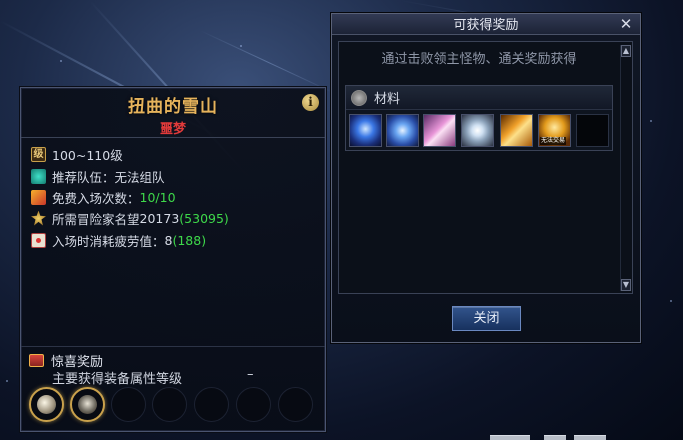 The height and width of the screenshot is (440, 683). What do you see at coordinates (626, 24) in the screenshot?
I see `close-icon: ✕` at bounding box center [626, 24].